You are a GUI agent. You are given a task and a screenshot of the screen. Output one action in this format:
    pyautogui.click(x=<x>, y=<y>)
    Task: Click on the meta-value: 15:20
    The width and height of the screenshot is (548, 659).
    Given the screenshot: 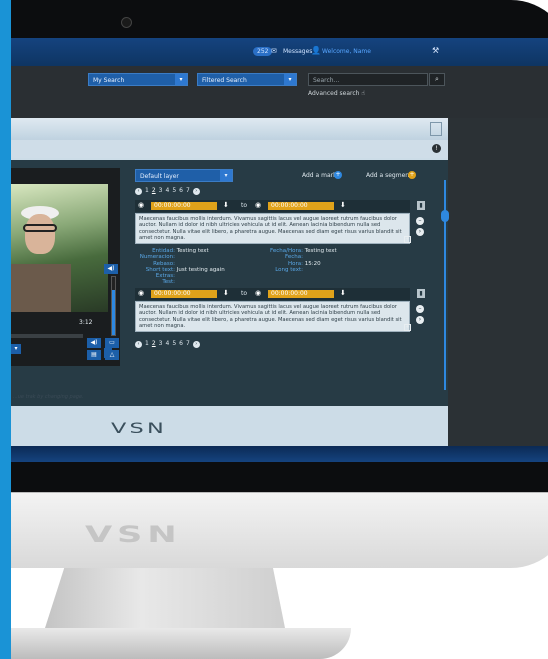 What is the action you would take?
    pyautogui.click(x=312, y=263)
    